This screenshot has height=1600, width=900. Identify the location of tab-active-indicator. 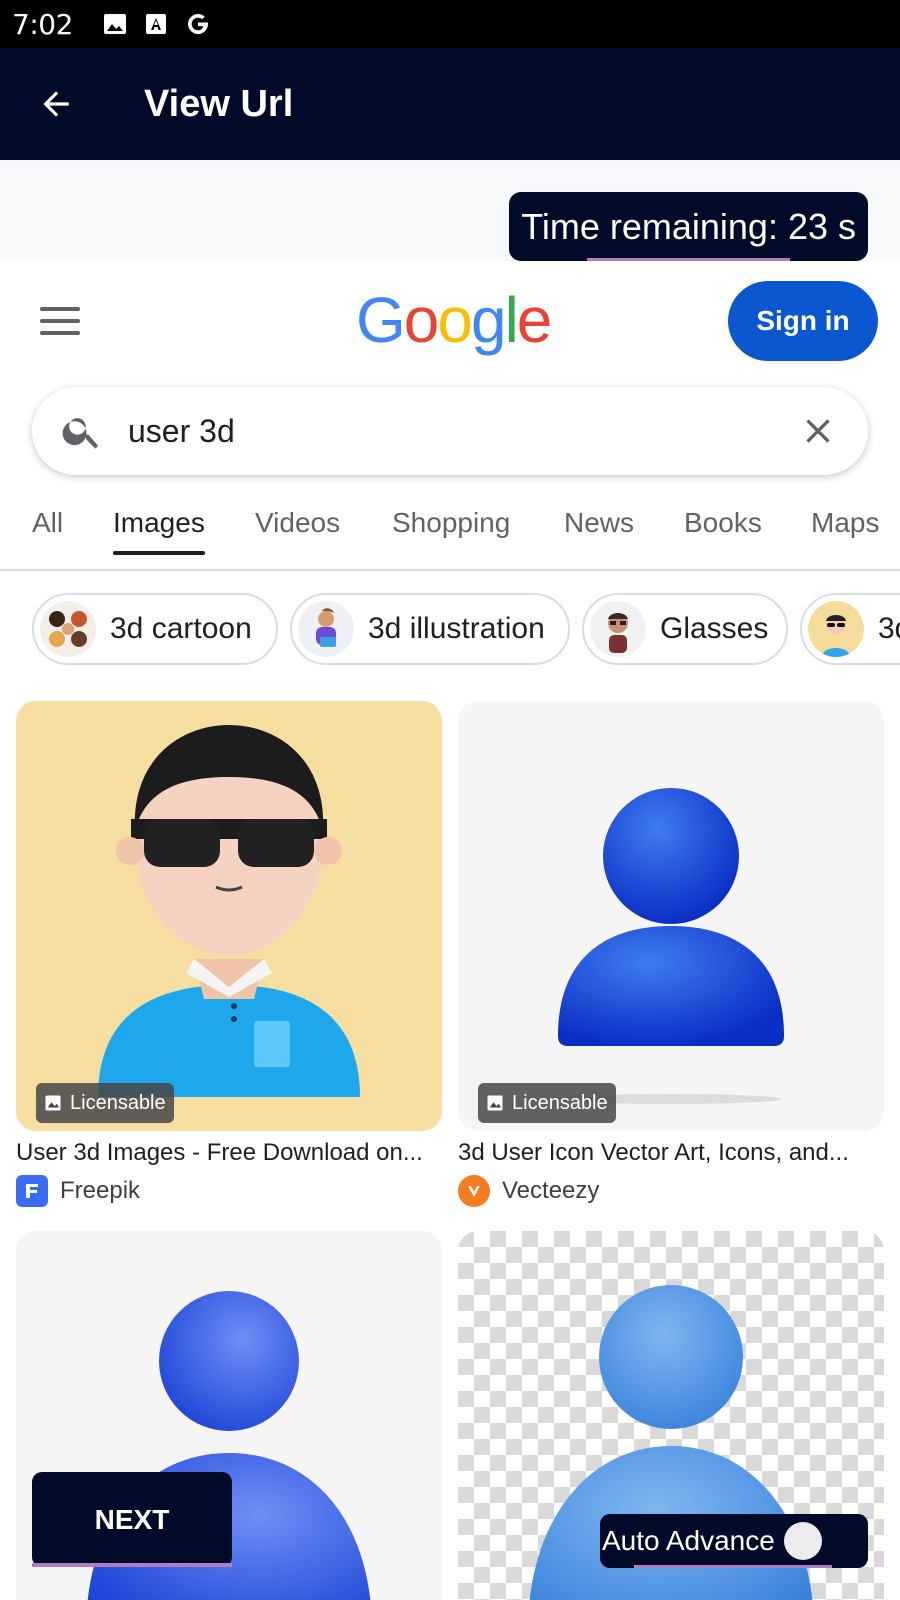
(159, 553).